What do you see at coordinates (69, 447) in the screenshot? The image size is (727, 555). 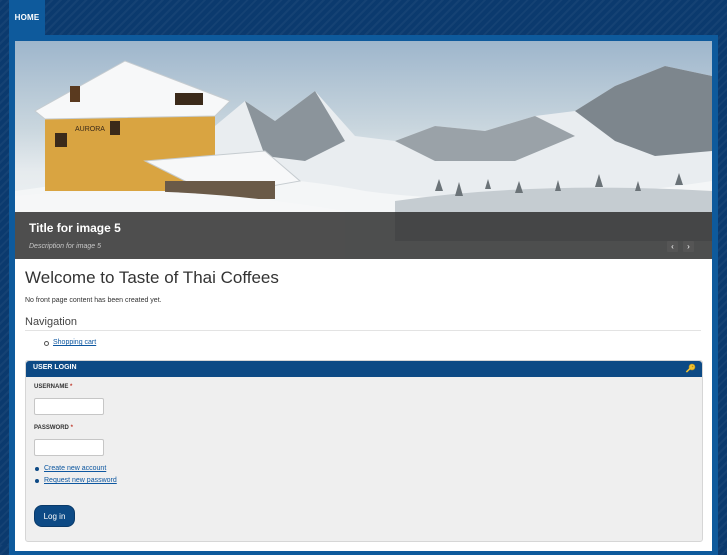 I see `password-input` at bounding box center [69, 447].